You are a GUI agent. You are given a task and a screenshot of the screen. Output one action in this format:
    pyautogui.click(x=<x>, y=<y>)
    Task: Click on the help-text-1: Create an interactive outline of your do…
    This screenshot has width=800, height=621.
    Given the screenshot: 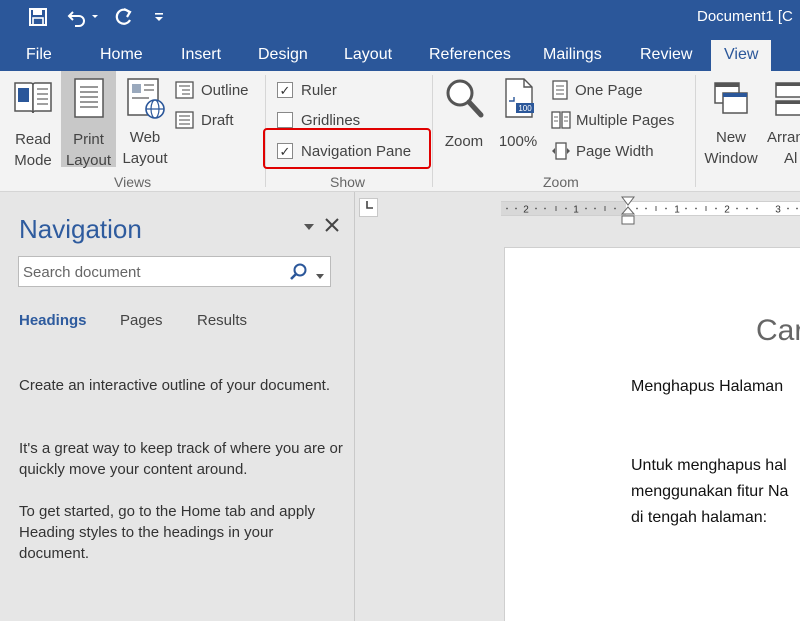 What is the action you would take?
    pyautogui.click(x=175, y=385)
    